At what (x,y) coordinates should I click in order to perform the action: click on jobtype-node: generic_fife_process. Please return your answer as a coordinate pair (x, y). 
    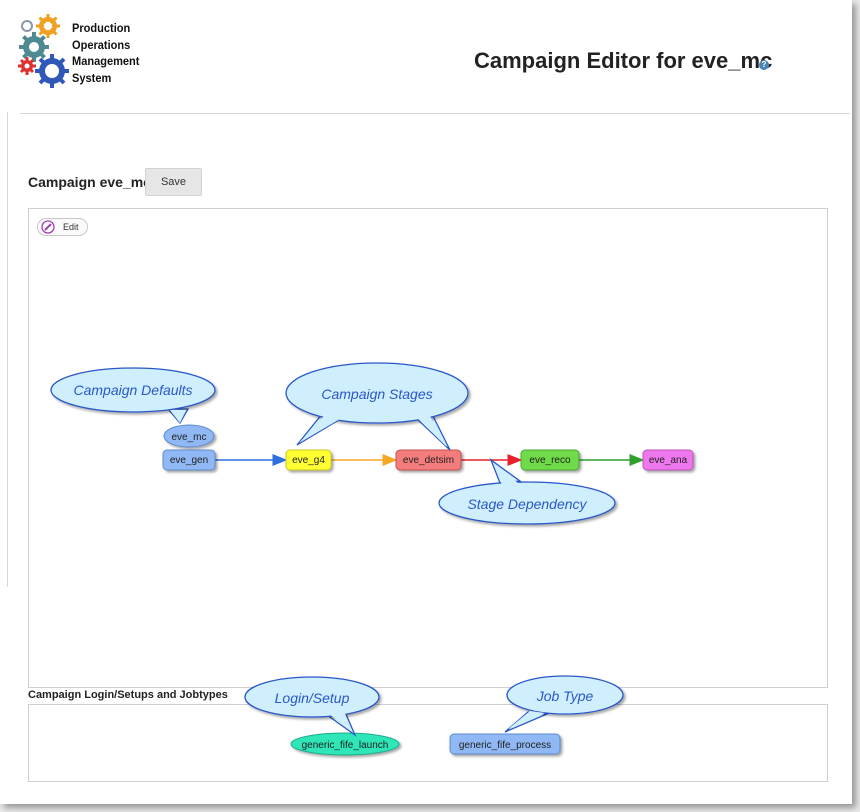
    Looking at the image, I should click on (505, 744).